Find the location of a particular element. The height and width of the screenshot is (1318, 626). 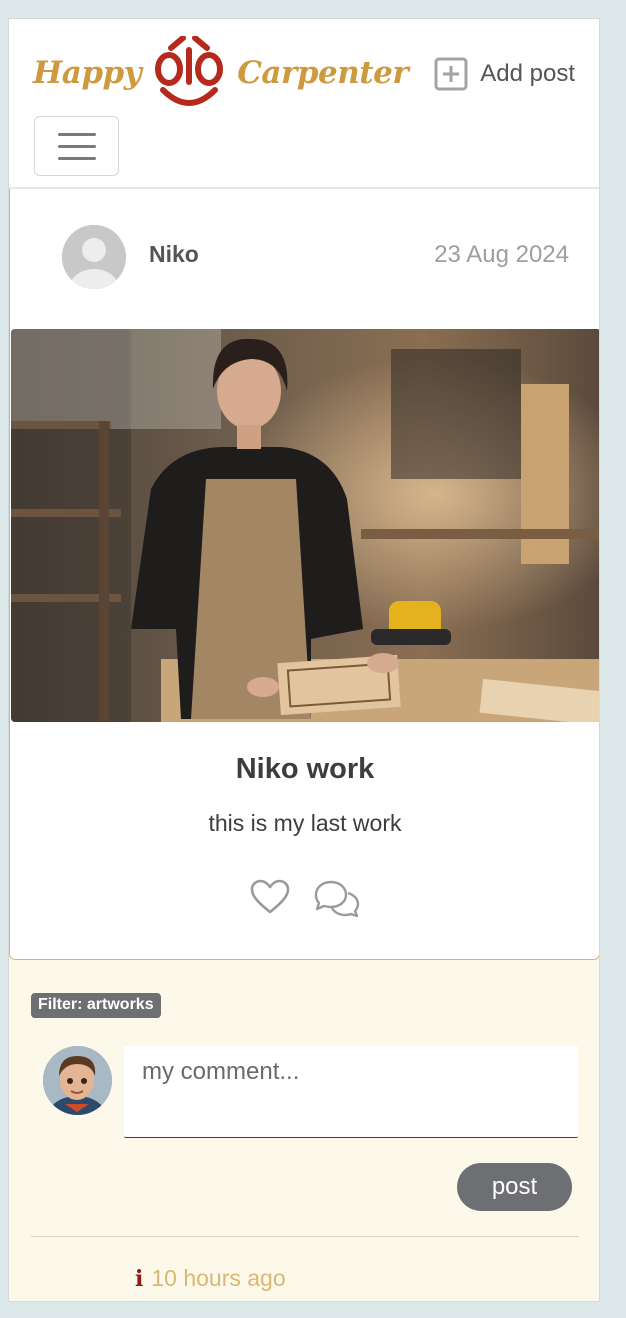

navbar: Happy Carpenter Add post is located at coordinates (304, 104).